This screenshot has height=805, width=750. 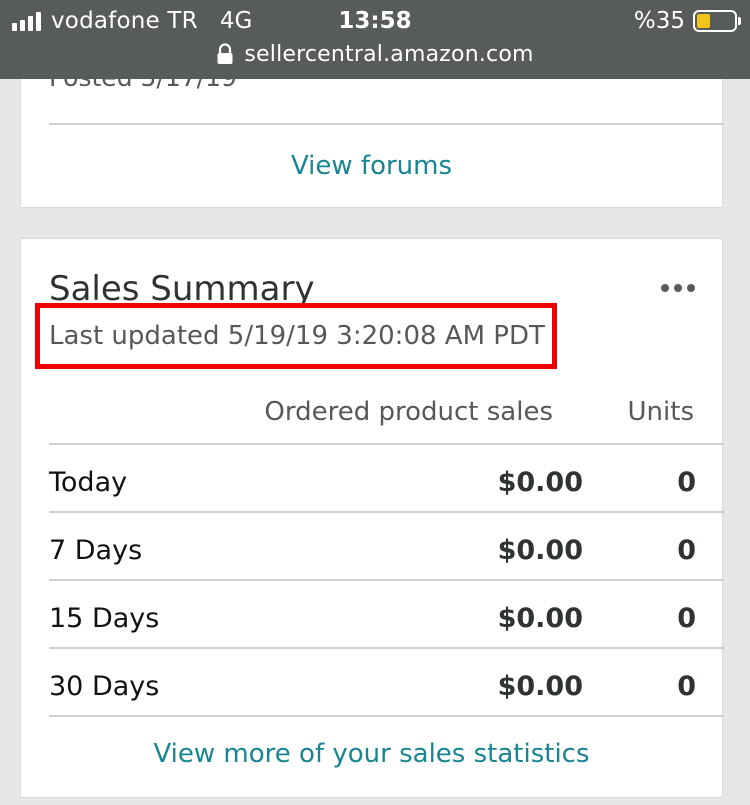 I want to click on view-more-sales-statistics-link: View more of your sales statistics, so click(x=371, y=754).